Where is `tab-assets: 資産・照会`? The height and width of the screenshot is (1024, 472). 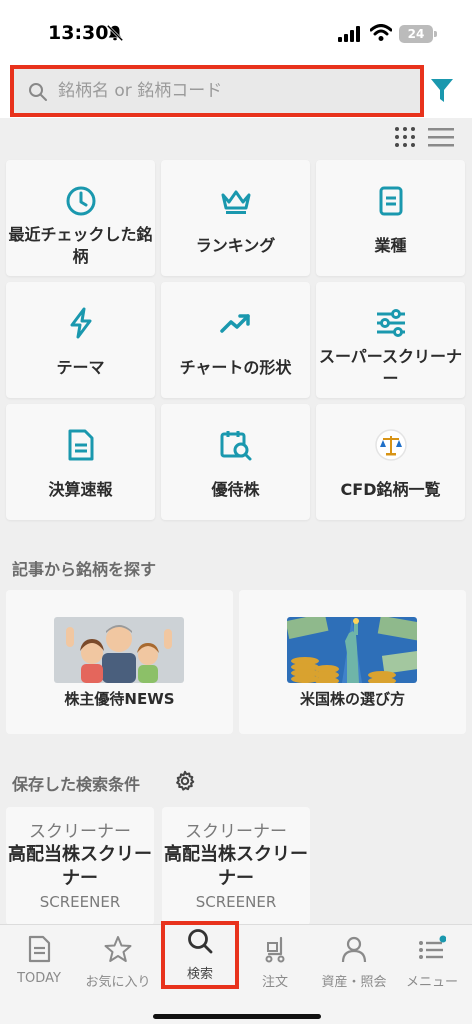
tab-assets: 資産・照会 is located at coordinates (354, 962).